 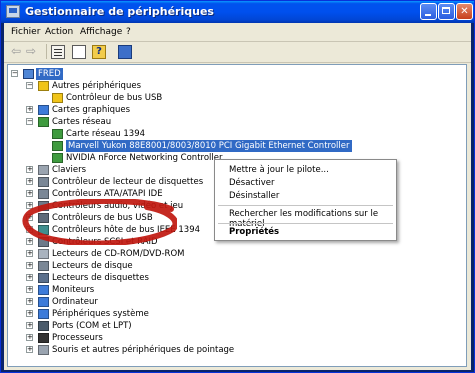 I want to click on ieee1394-icon, so click(x=43, y=230).